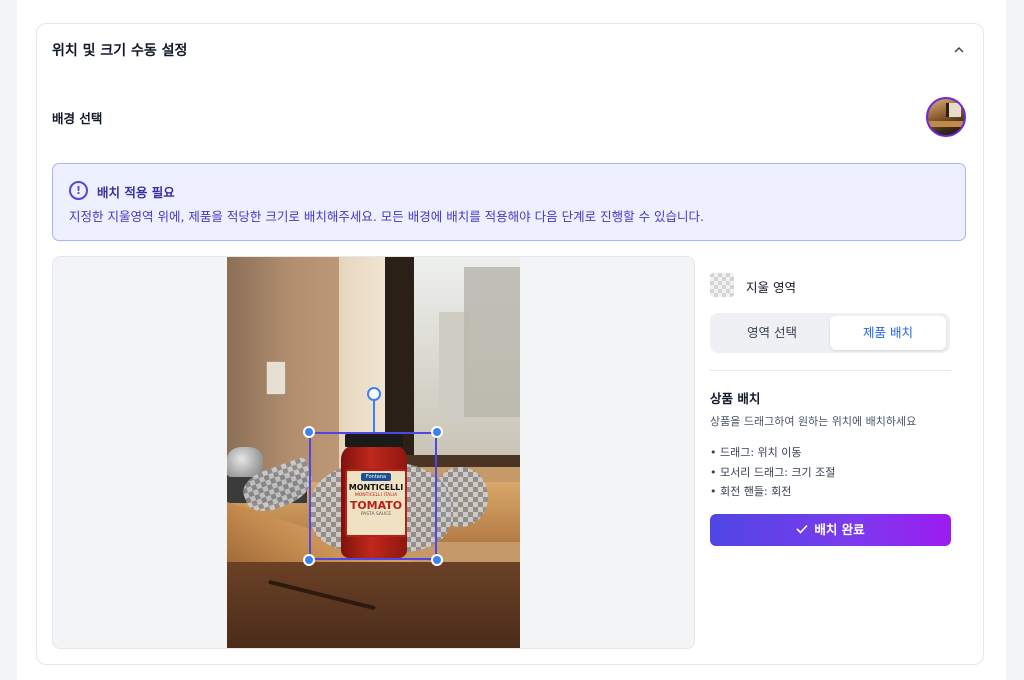 The image size is (1024, 680). I want to click on mode-toggle: 영역 선택 제품 배치, so click(830, 333).